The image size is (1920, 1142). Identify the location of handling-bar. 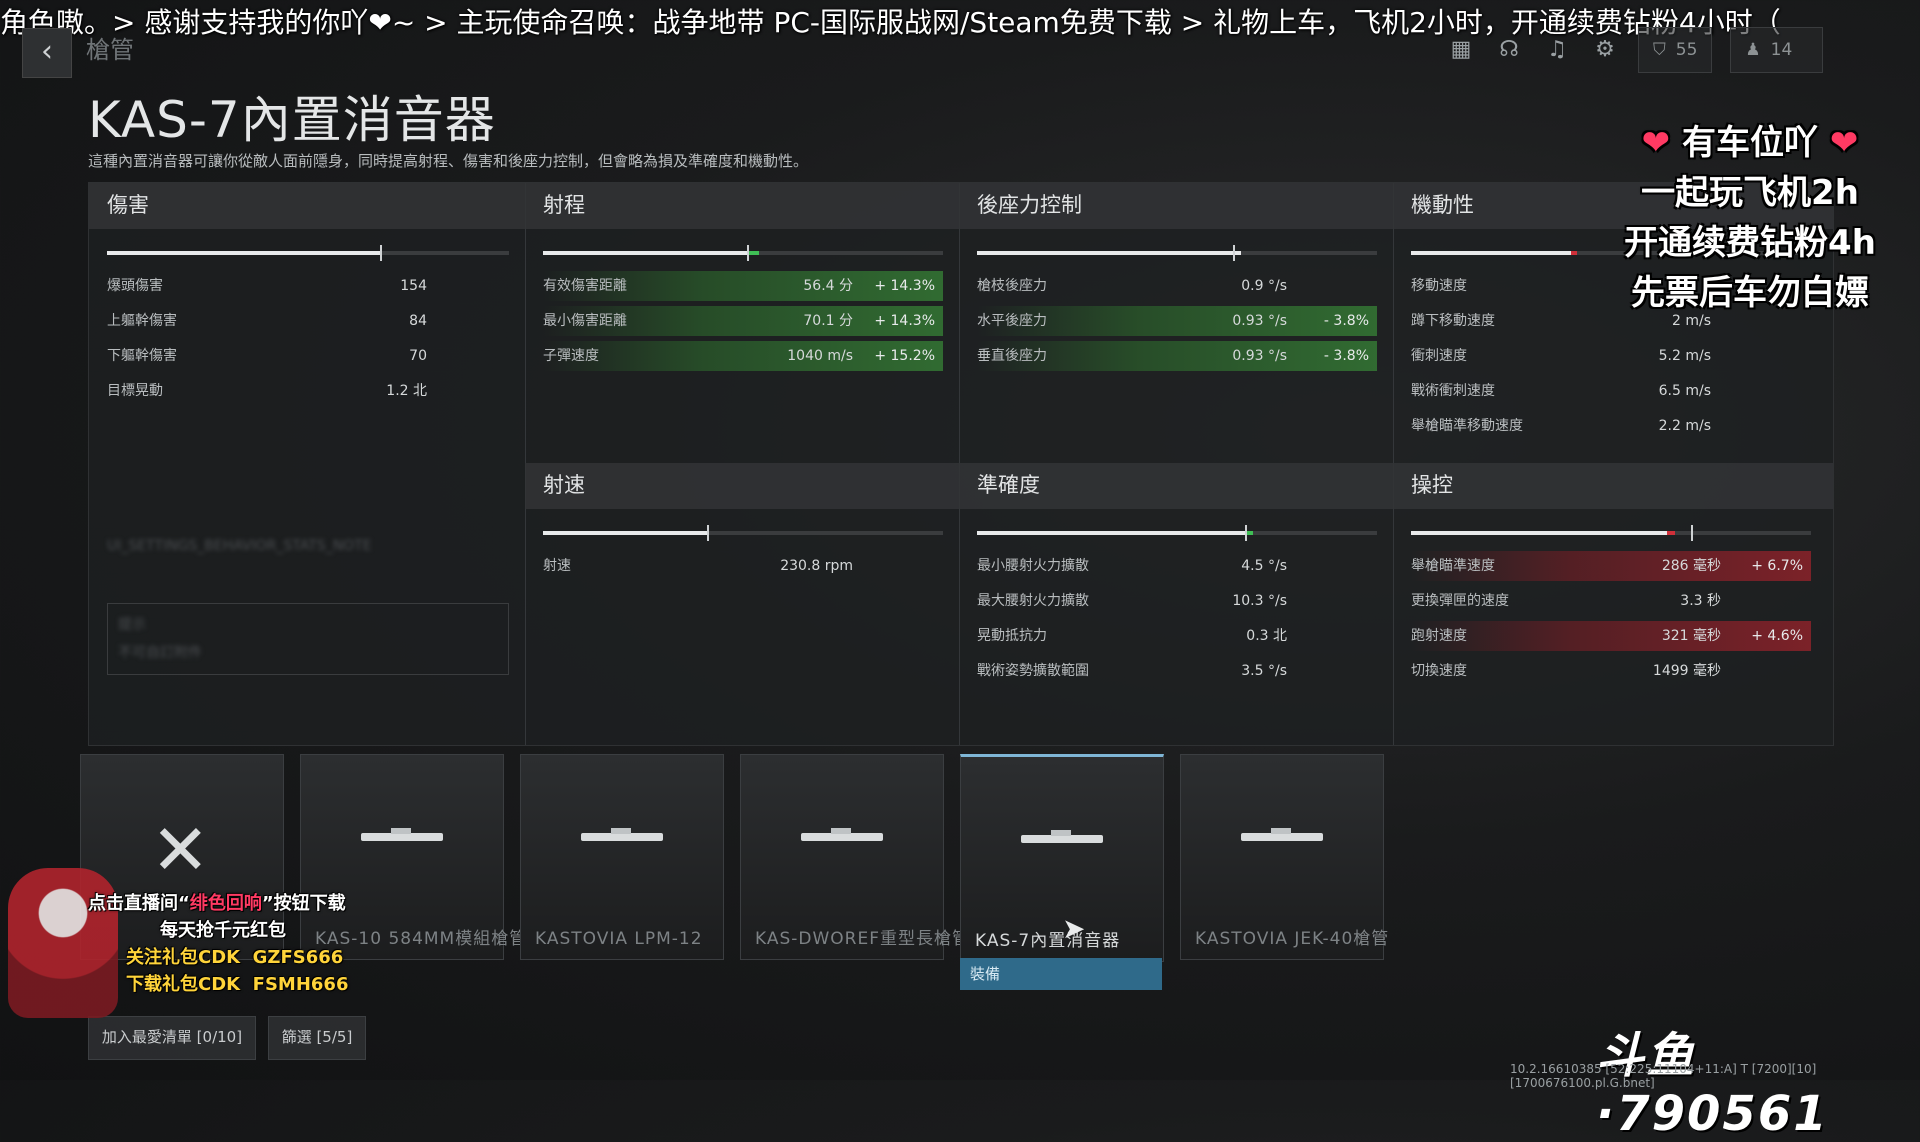
(1611, 533).